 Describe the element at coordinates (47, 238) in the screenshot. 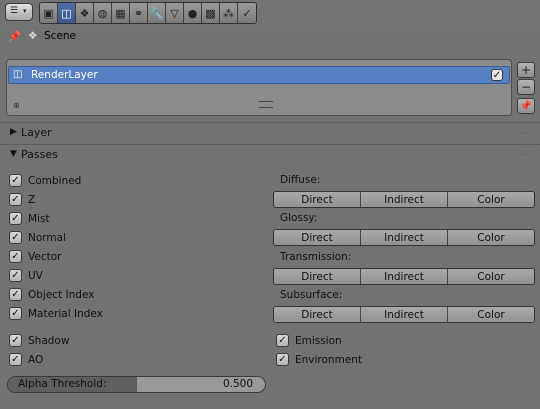

I see `normal-label: Normal` at that location.